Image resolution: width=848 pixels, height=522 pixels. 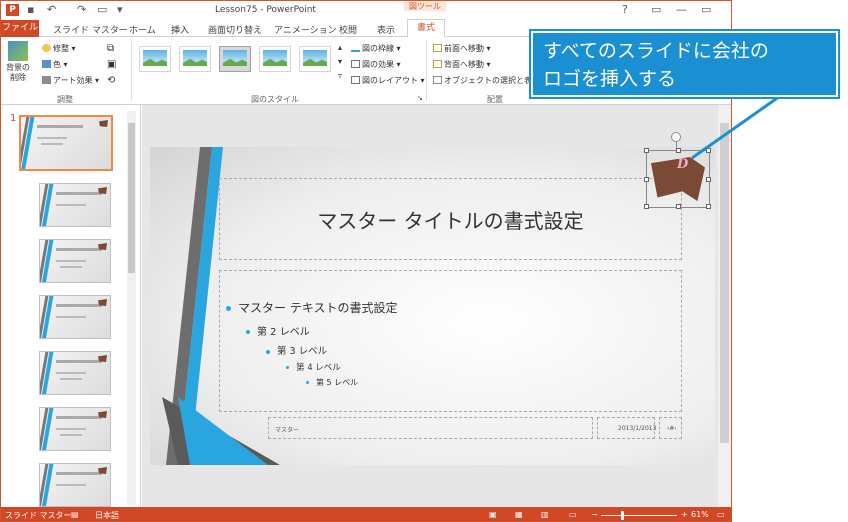 What do you see at coordinates (626, 428) in the screenshot?
I see `date-placeholder: 2013/1/2013` at bounding box center [626, 428].